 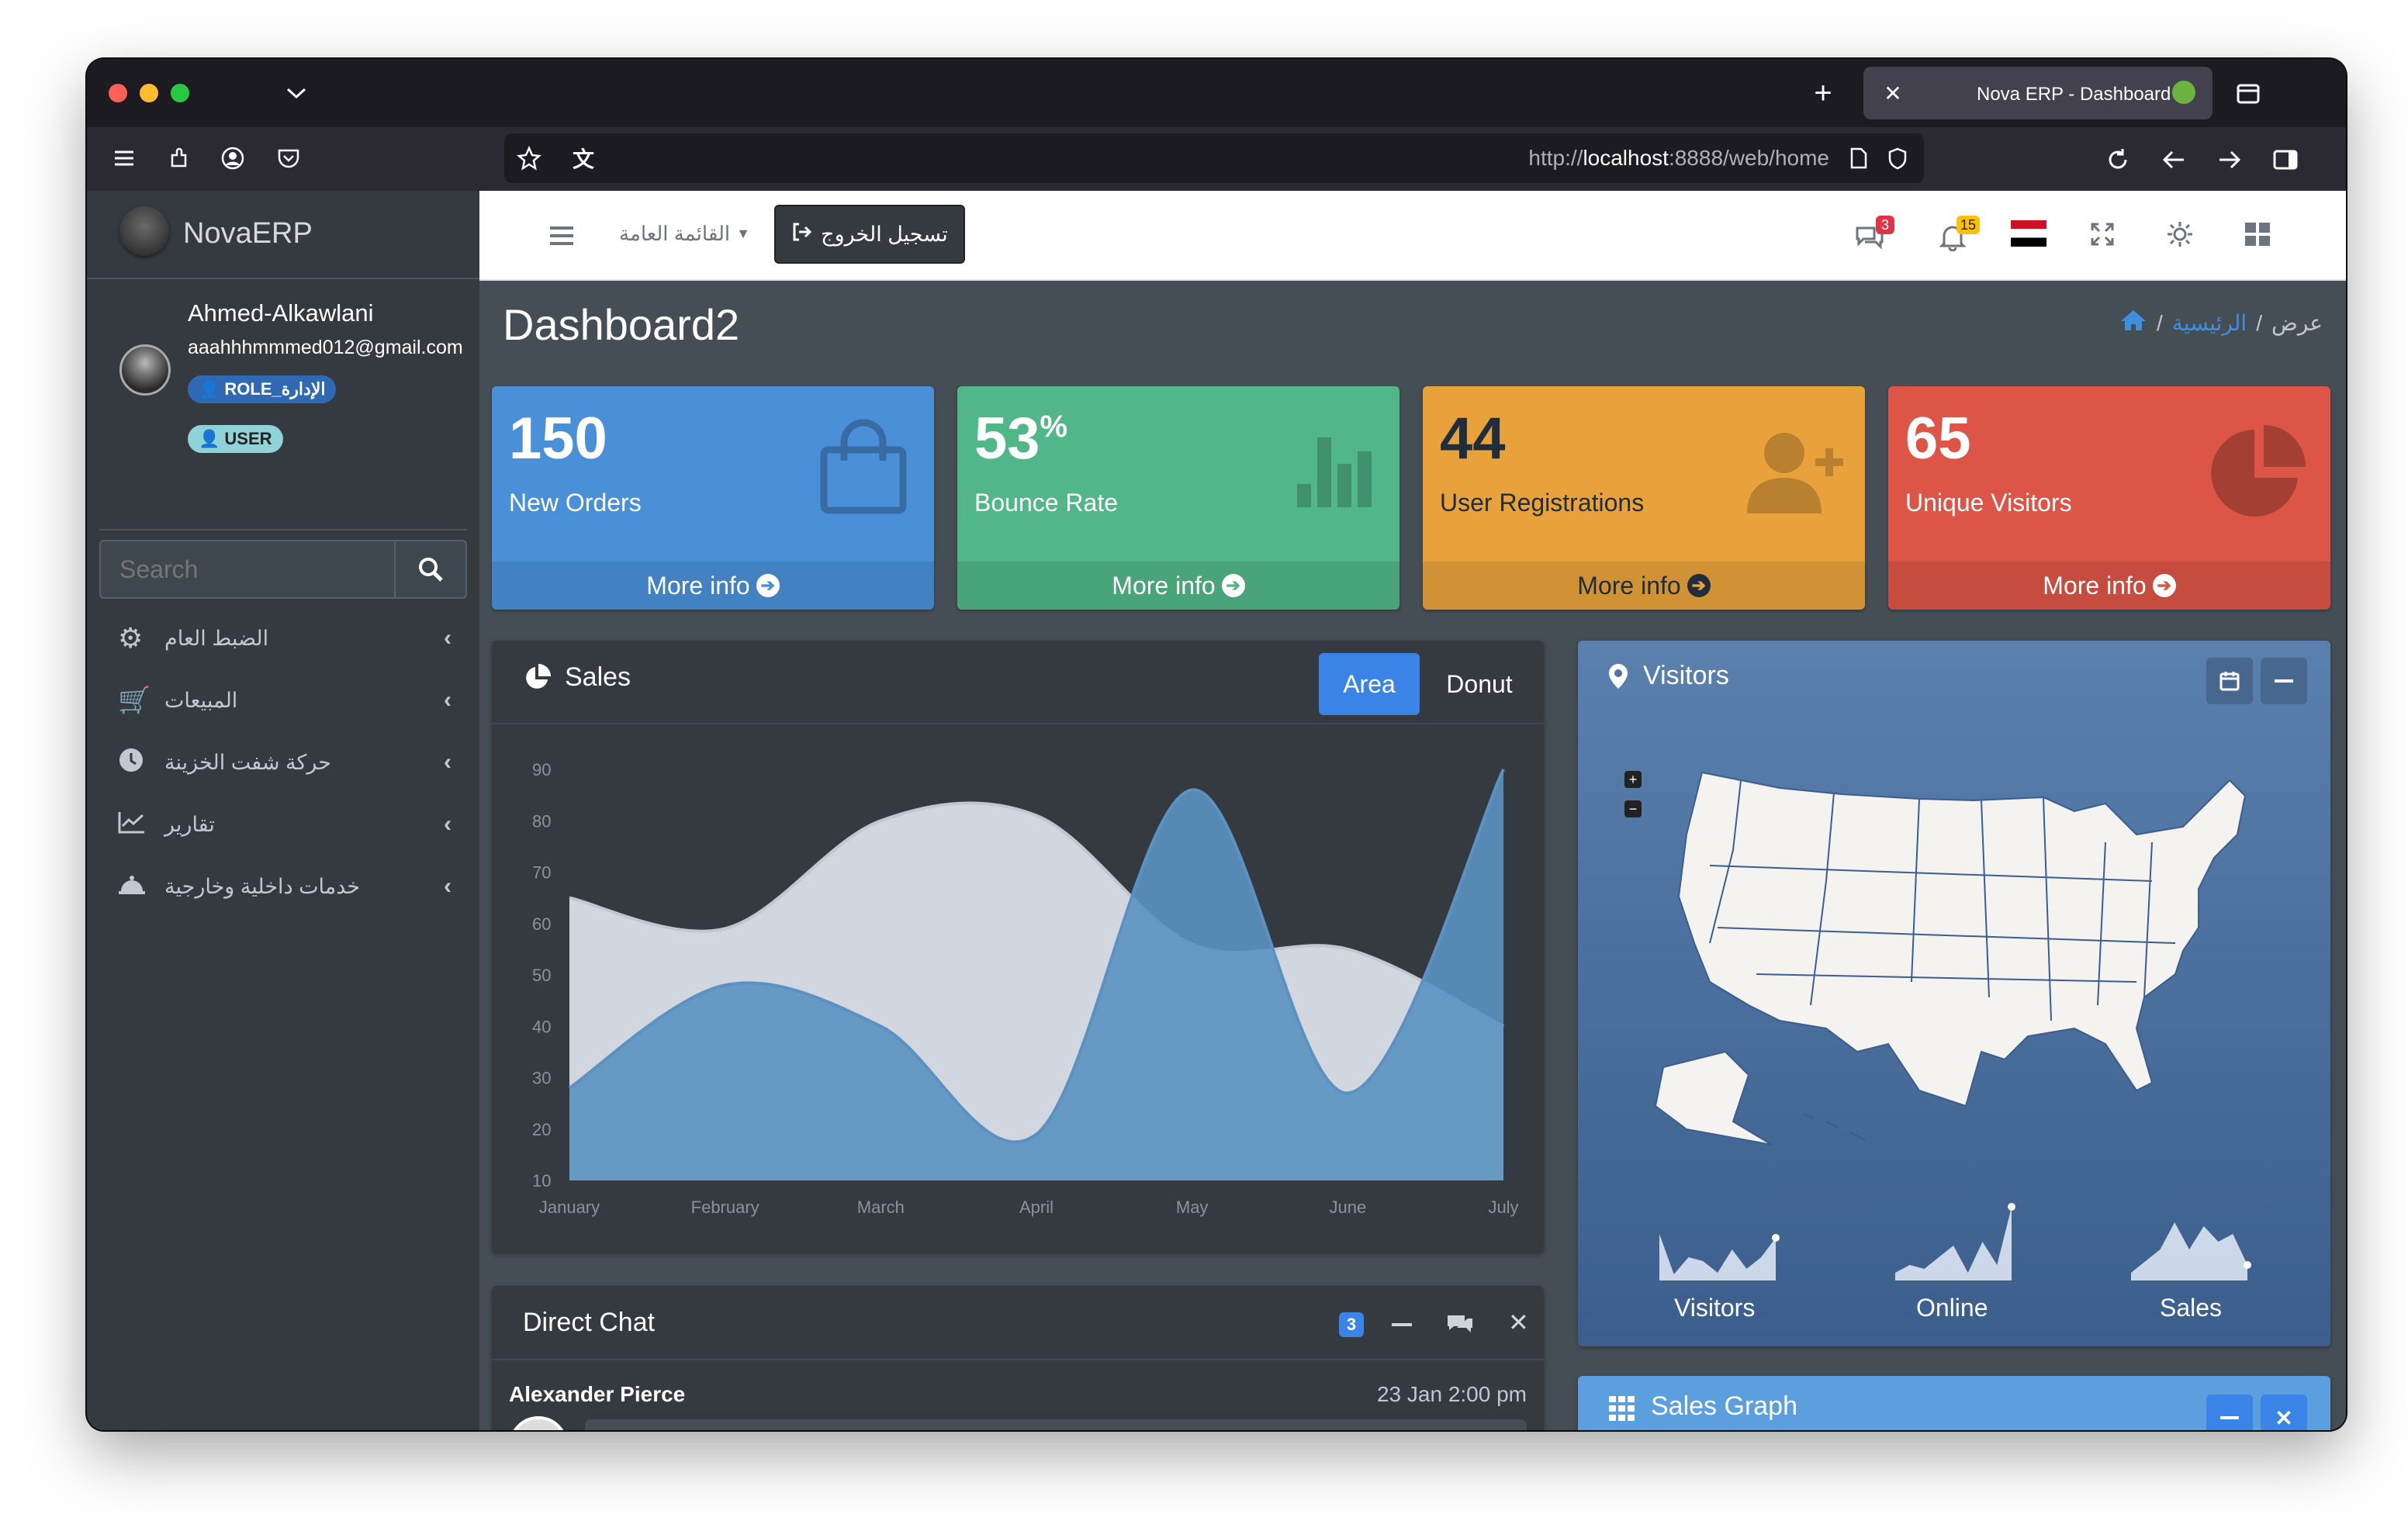 What do you see at coordinates (247, 762) in the screenshot?
I see `sidebar-item-label: حركة شفت الخزينة` at bounding box center [247, 762].